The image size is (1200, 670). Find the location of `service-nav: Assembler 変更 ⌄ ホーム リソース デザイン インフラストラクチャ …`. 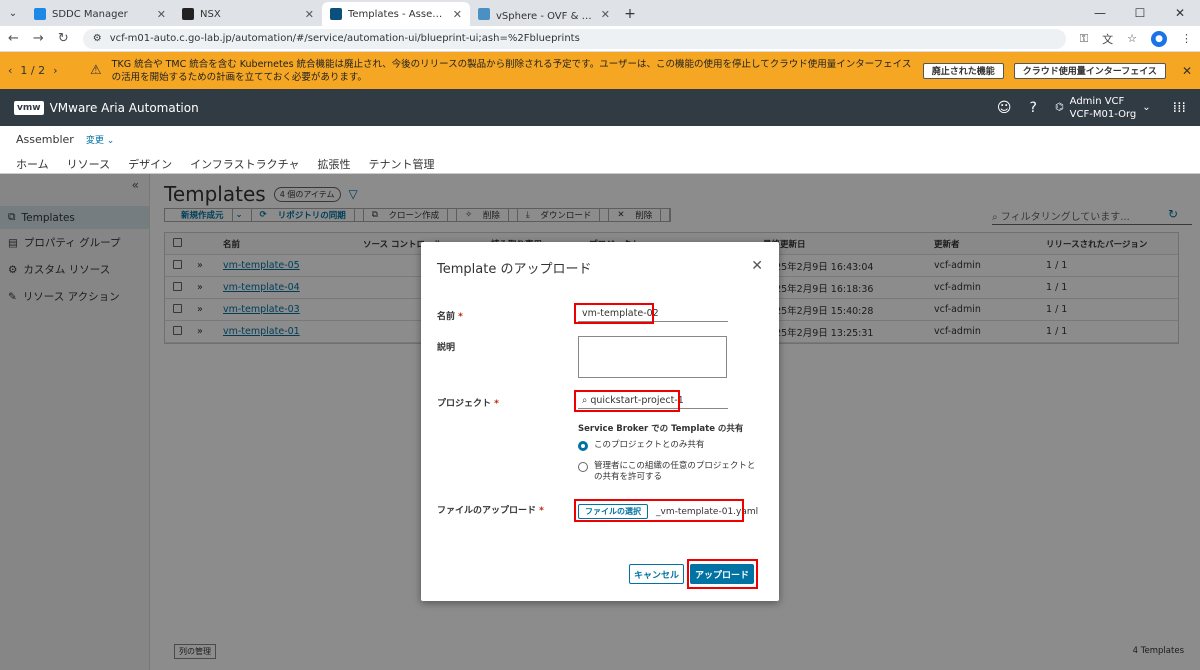

service-nav: Assembler 変更 ⌄ ホーム リソース デザイン インフラストラクチャ … is located at coordinates (600, 152).